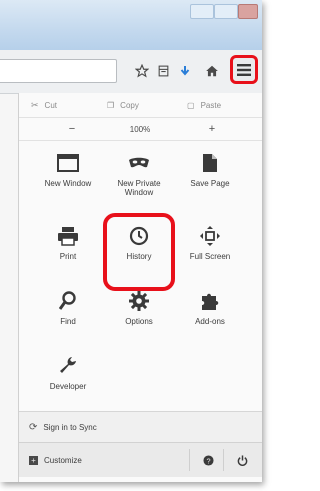 The height and width of the screenshot is (491, 320). I want to click on minimize-button, so click(202, 11).